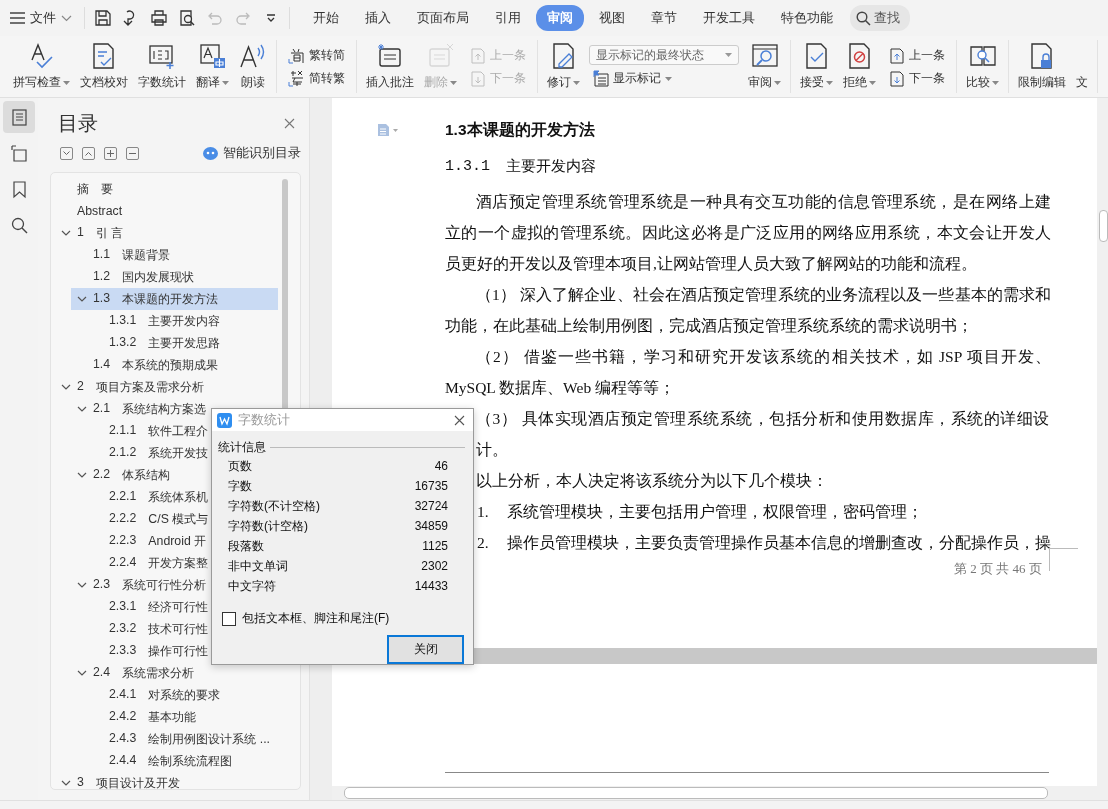  Describe the element at coordinates (224, 420) in the screenshot. I see `app-logo-icon` at that location.